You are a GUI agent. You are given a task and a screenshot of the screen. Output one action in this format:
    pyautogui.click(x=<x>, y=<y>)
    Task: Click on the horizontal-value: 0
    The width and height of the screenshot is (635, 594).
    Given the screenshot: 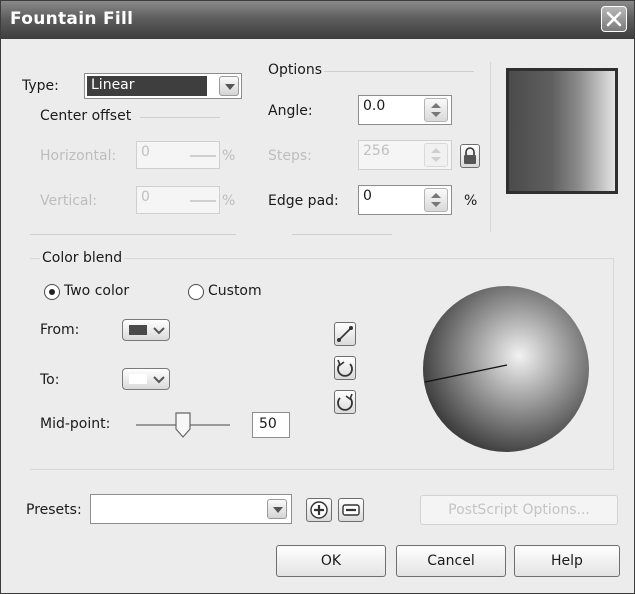 What is the action you would take?
    pyautogui.click(x=145, y=152)
    